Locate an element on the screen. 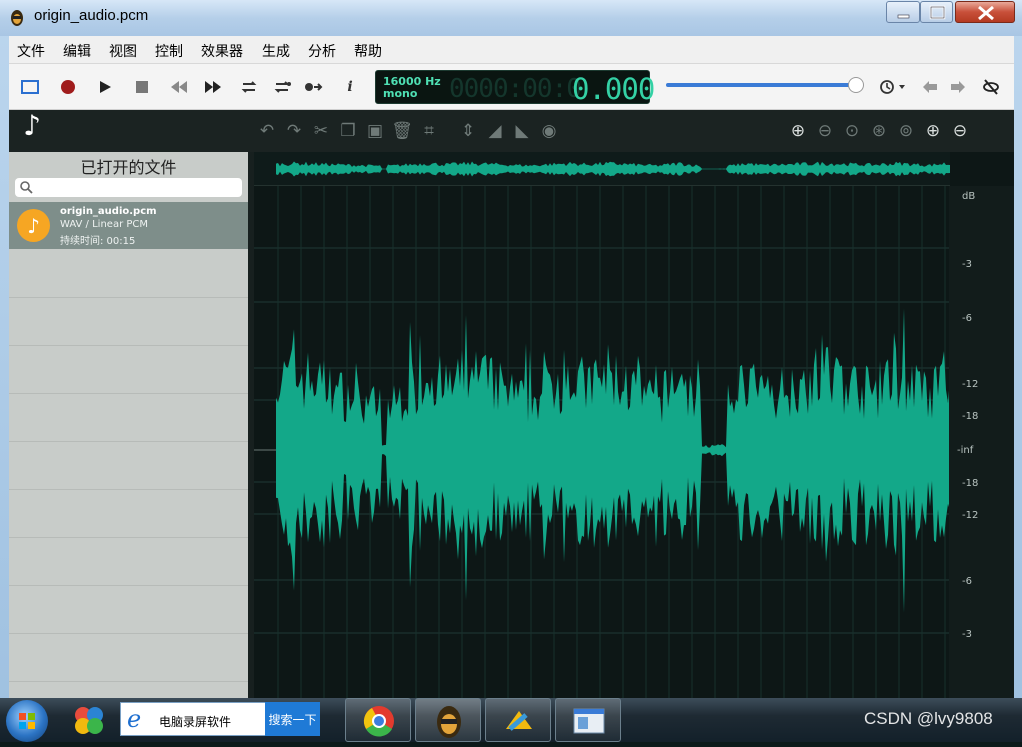 This screenshot has width=1022, height=747. rewind-button is located at coordinates (179, 87).